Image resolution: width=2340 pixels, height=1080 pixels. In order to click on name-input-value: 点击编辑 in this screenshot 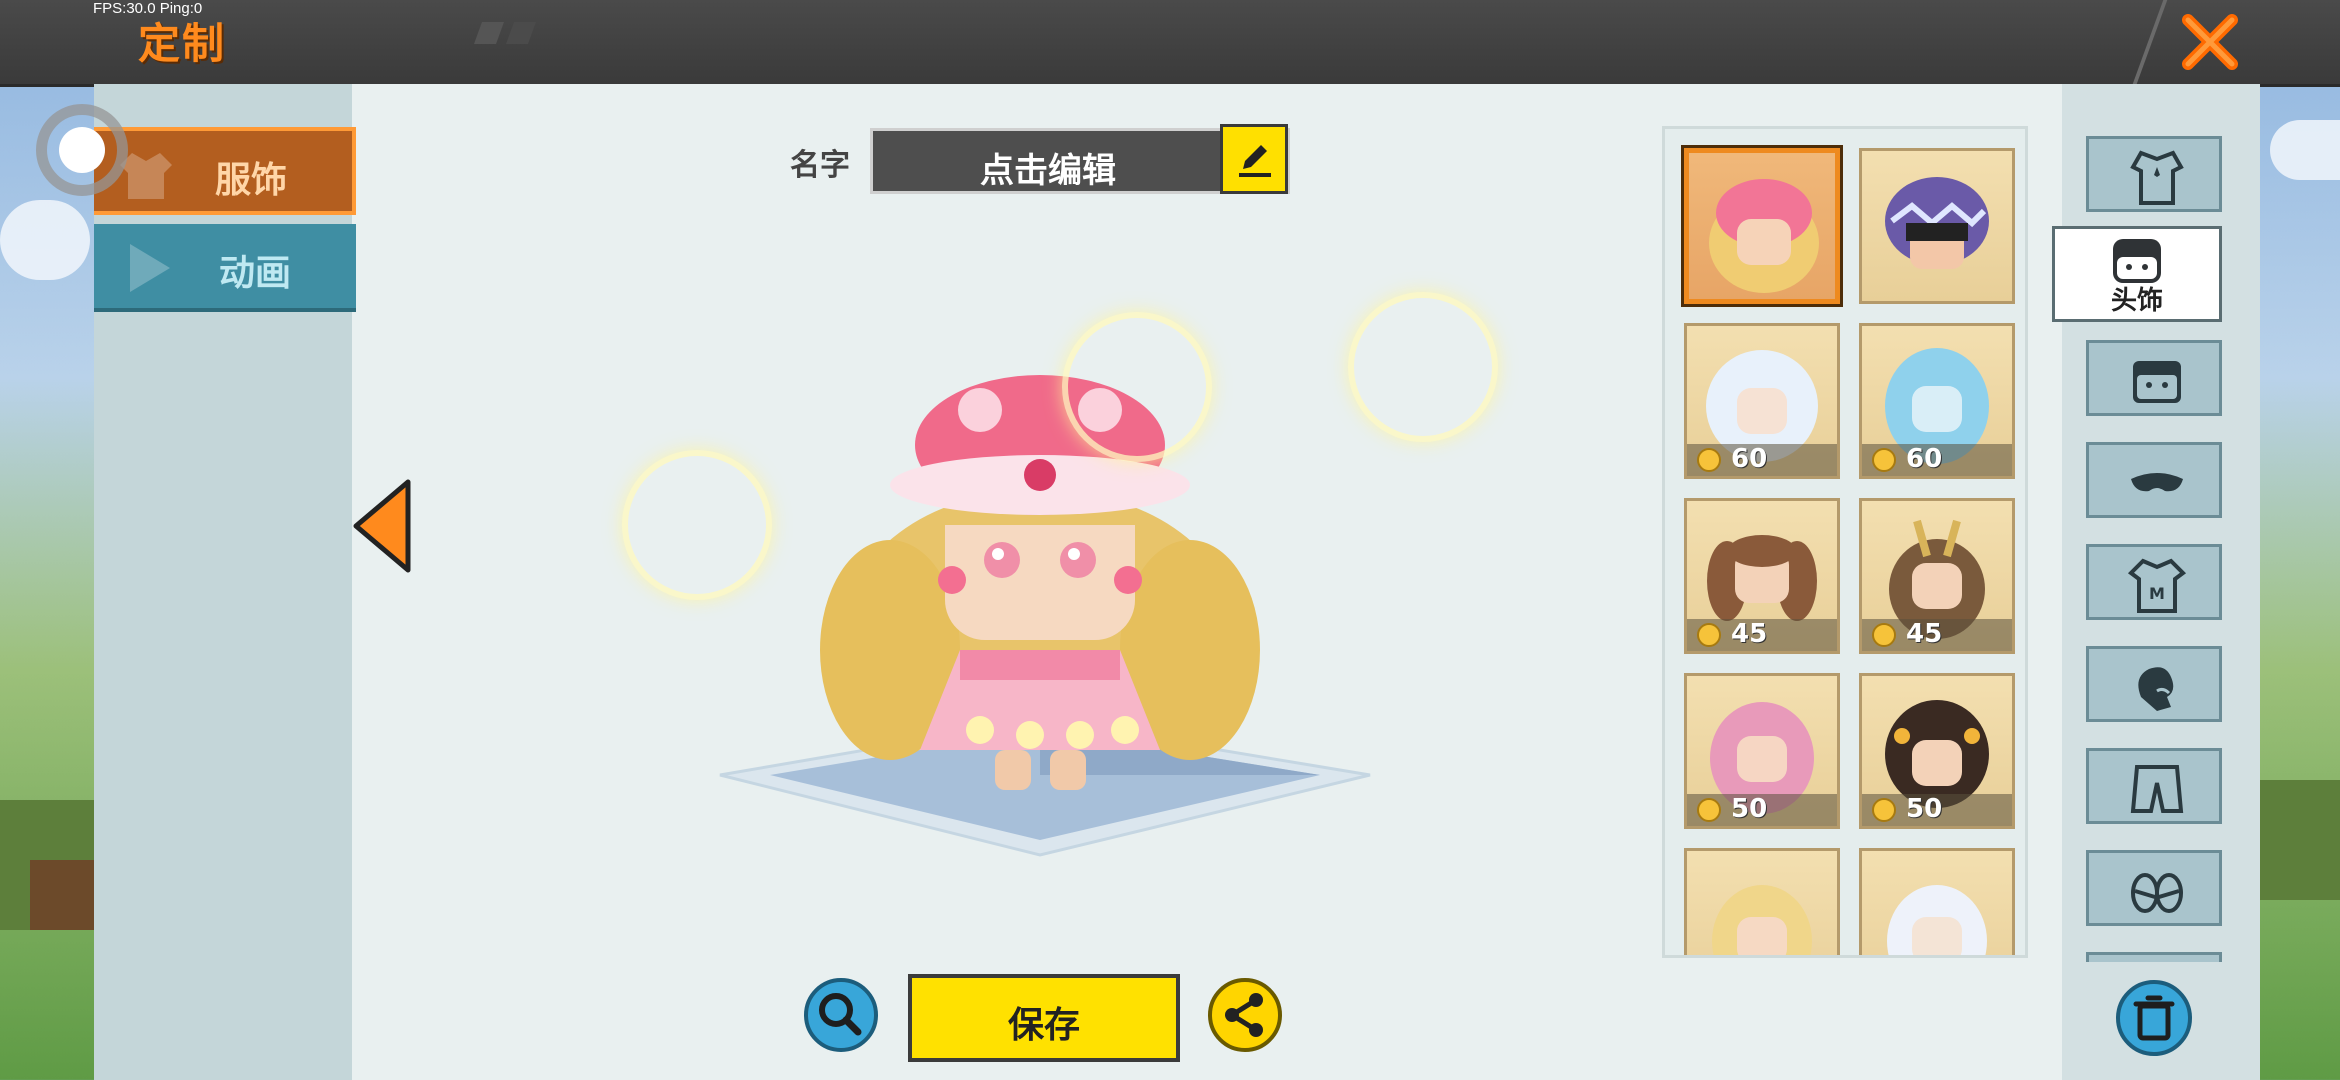, I will do `click(1048, 171)`.